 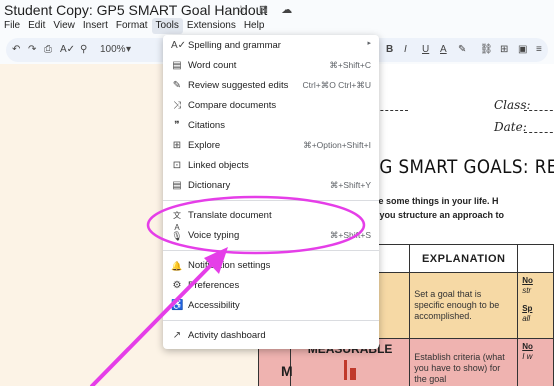 What do you see at coordinates (95, 26) in the screenshot?
I see `menu-insert: Insert` at bounding box center [95, 26].